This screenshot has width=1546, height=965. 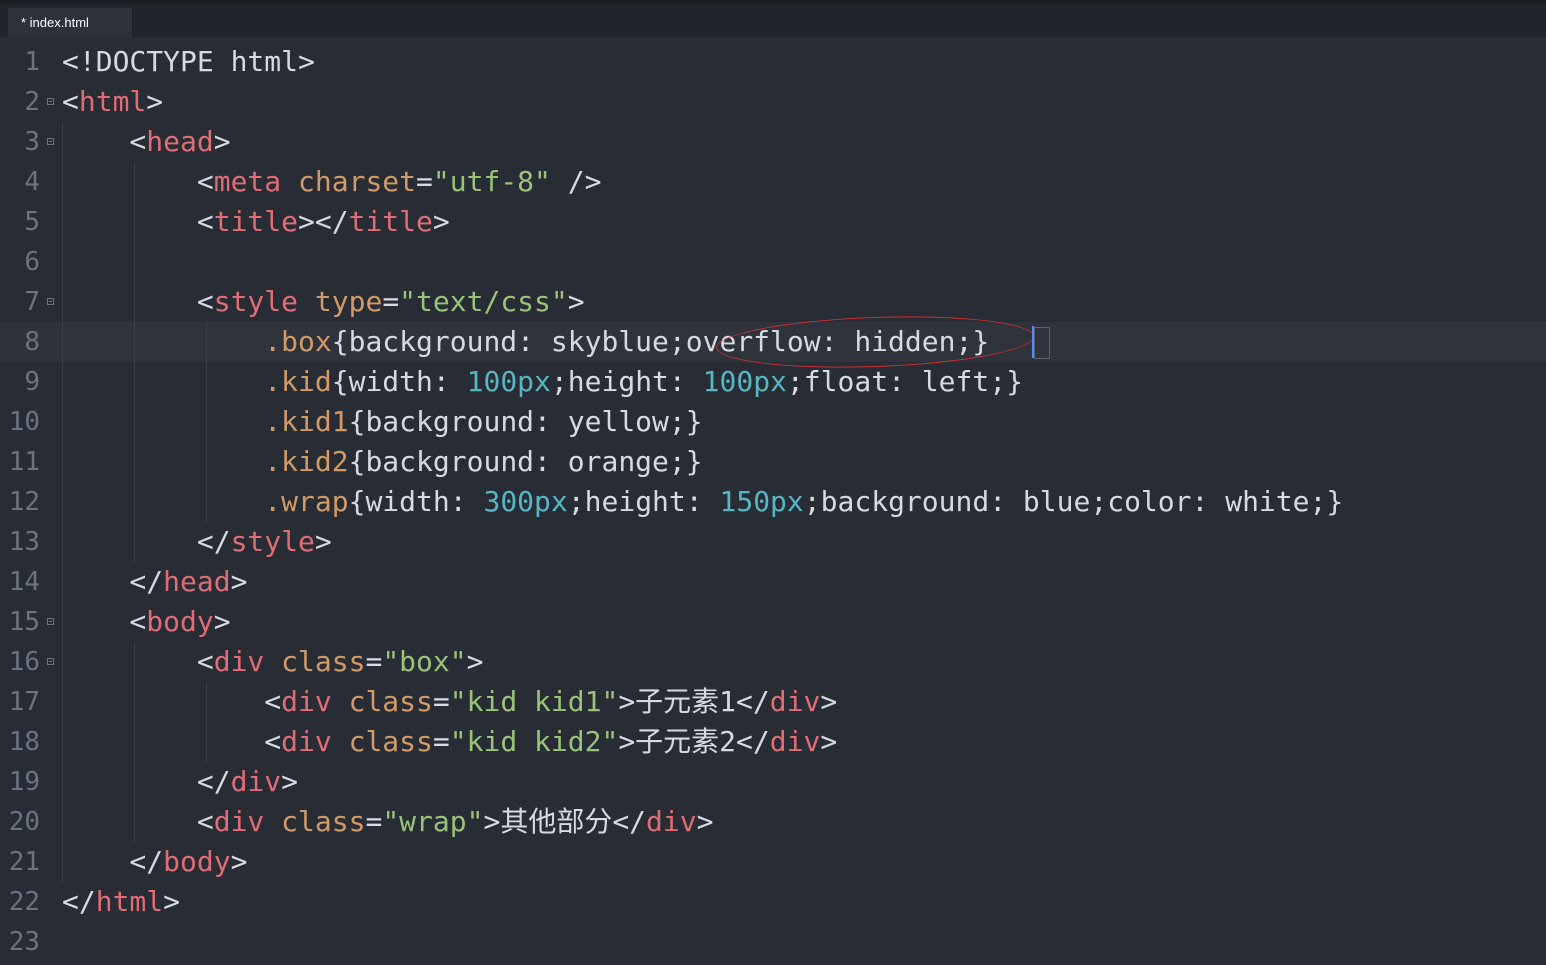 I want to click on code-line: 6, so click(x=773, y=262).